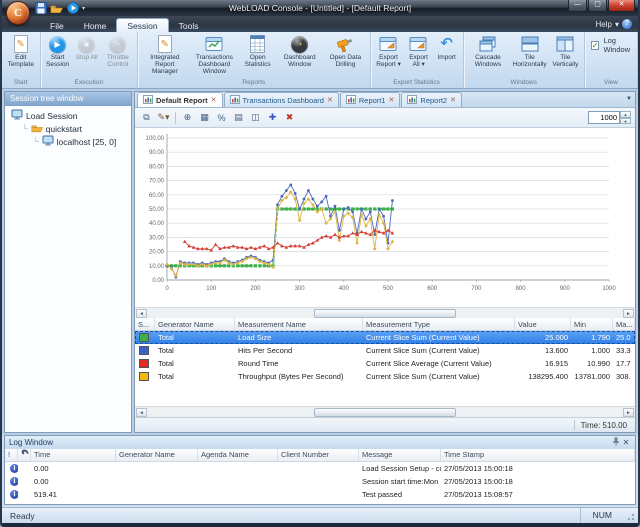  What do you see at coordinates (144, 376) in the screenshot?
I see `series-color-swatch` at bounding box center [144, 376].